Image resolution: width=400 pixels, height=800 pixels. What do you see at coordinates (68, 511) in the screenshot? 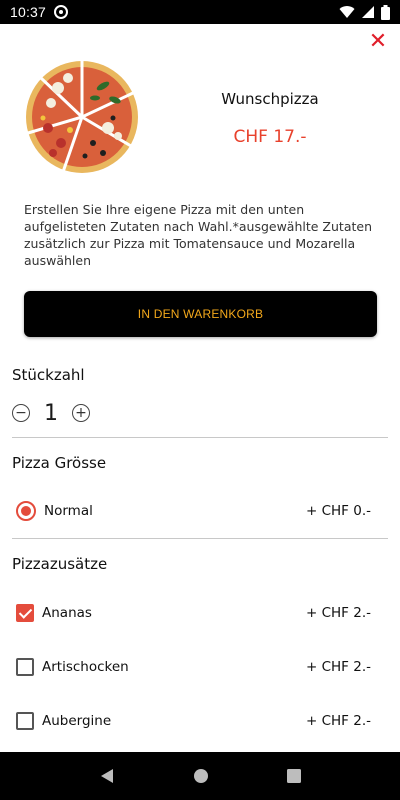
I see `option-label: Normal` at bounding box center [68, 511].